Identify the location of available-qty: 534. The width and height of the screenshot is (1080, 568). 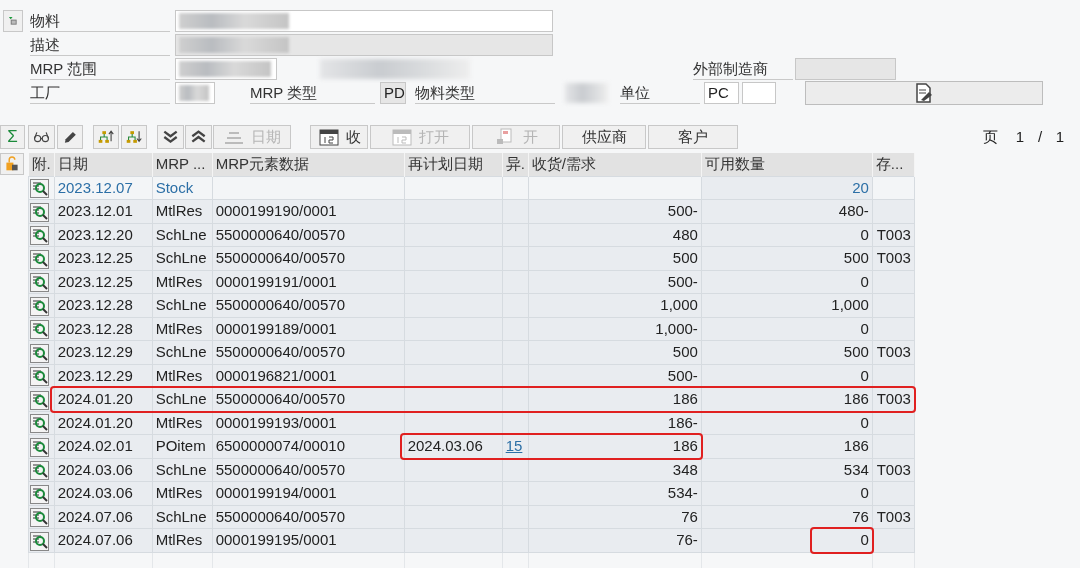
(856, 469).